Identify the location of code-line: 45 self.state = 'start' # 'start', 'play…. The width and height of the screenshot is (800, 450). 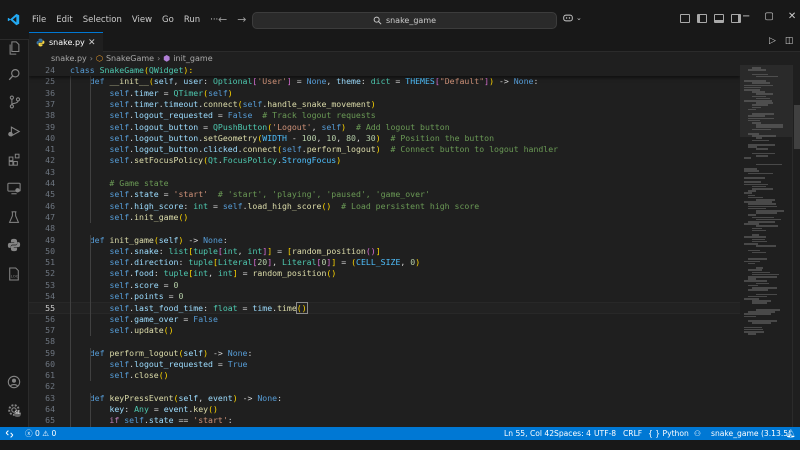
(384, 194).